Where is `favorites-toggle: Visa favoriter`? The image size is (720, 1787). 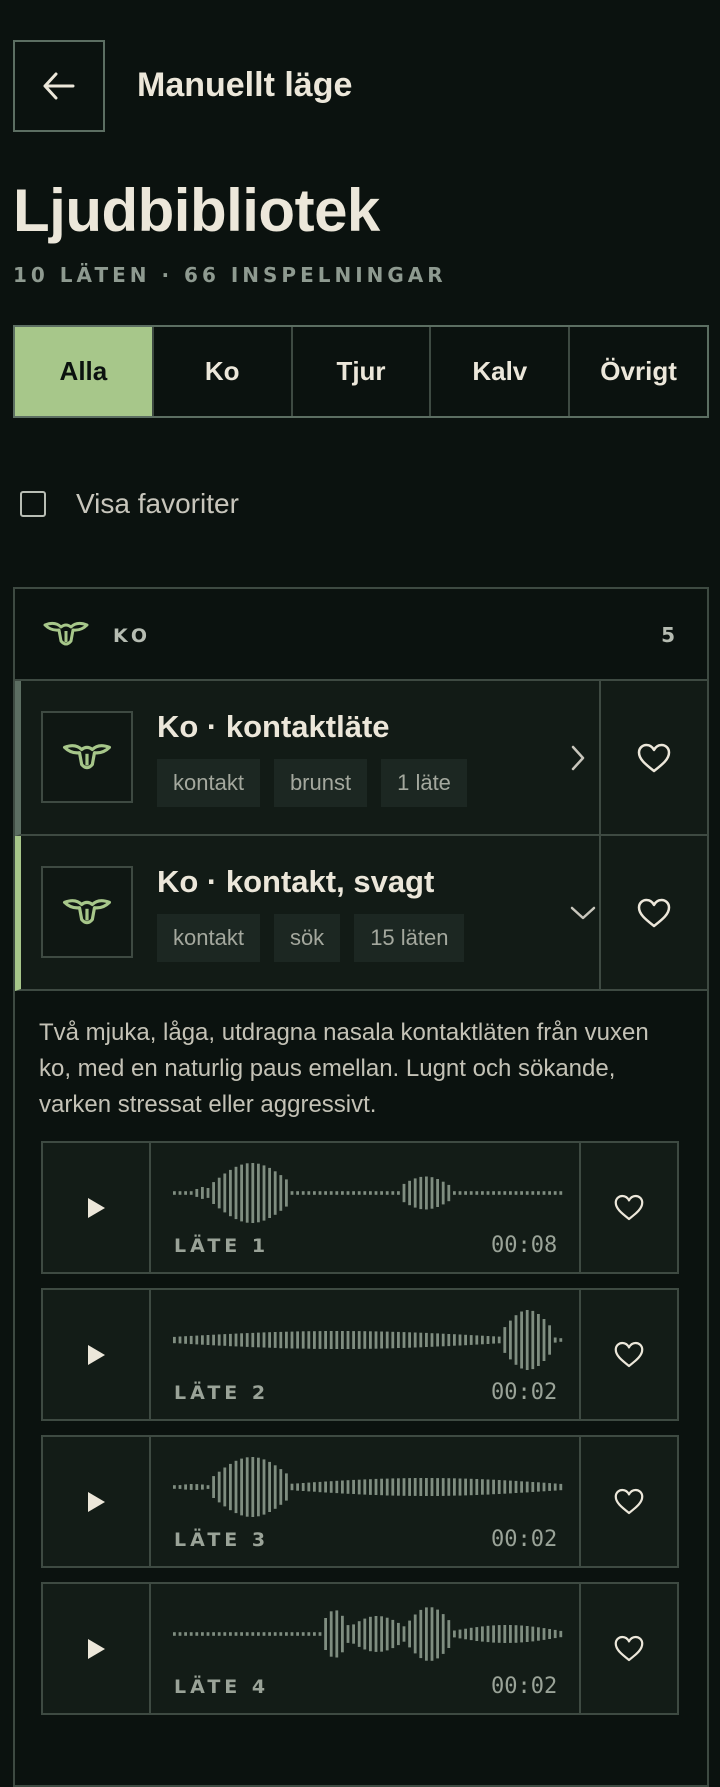
favorites-toggle: Visa favoriter is located at coordinates (129, 504).